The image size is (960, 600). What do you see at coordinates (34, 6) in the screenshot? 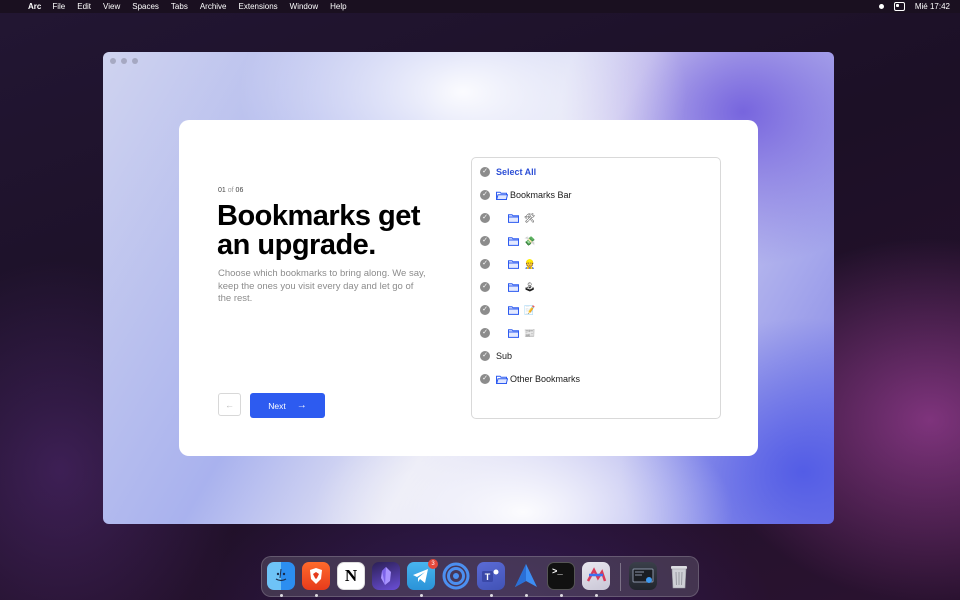
I see `menu-app-name: Arc` at bounding box center [34, 6].